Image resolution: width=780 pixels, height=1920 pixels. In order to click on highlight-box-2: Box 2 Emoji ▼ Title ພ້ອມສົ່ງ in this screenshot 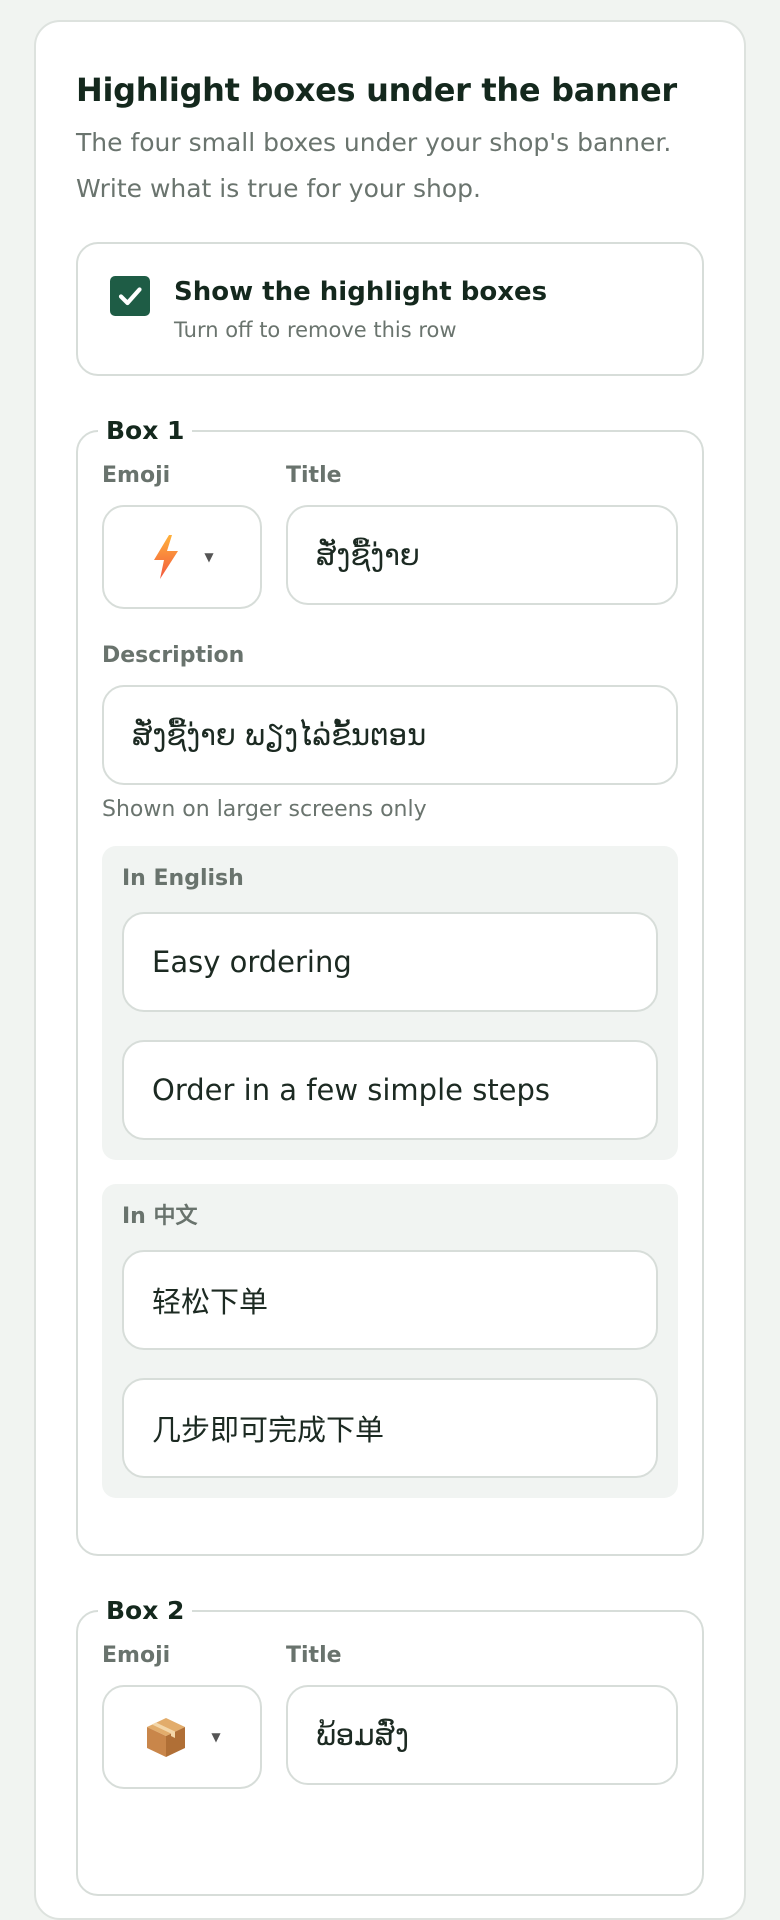, I will do `click(390, 1746)`.